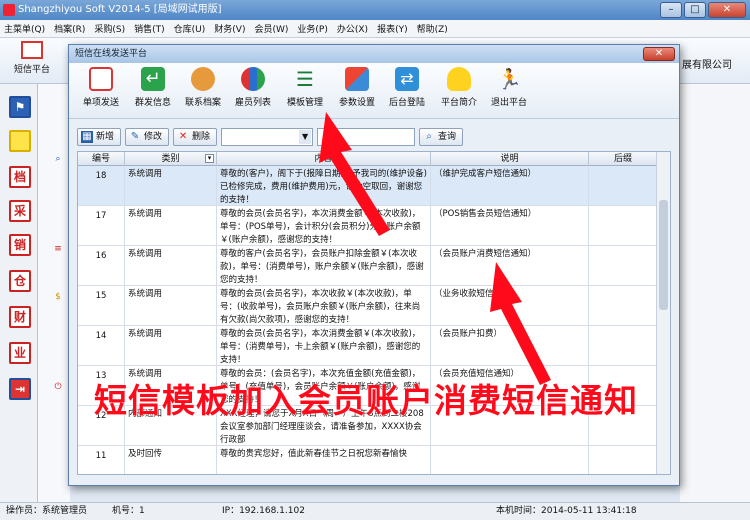 This screenshot has height=520, width=750. Describe the element at coordinates (19, 293) in the screenshot. I see `left-nav-bar: ⚑ 档 采 销 仓 财 业 ⇥` at that location.